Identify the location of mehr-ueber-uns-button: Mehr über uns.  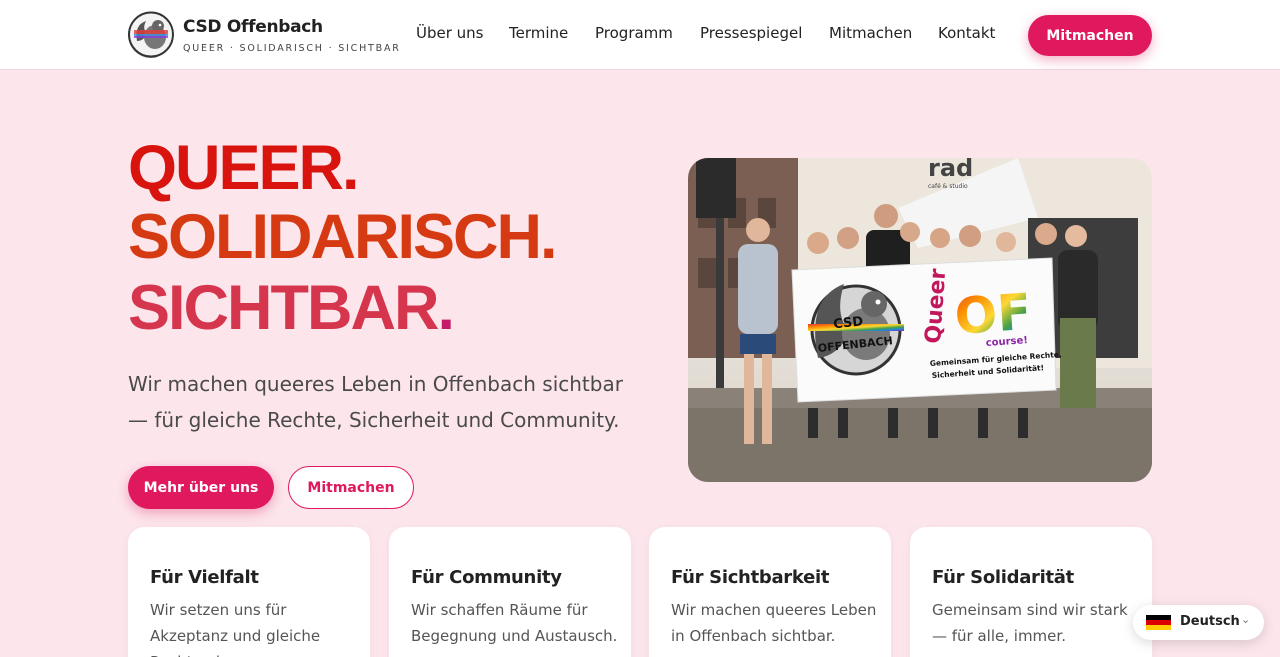
(201, 487).